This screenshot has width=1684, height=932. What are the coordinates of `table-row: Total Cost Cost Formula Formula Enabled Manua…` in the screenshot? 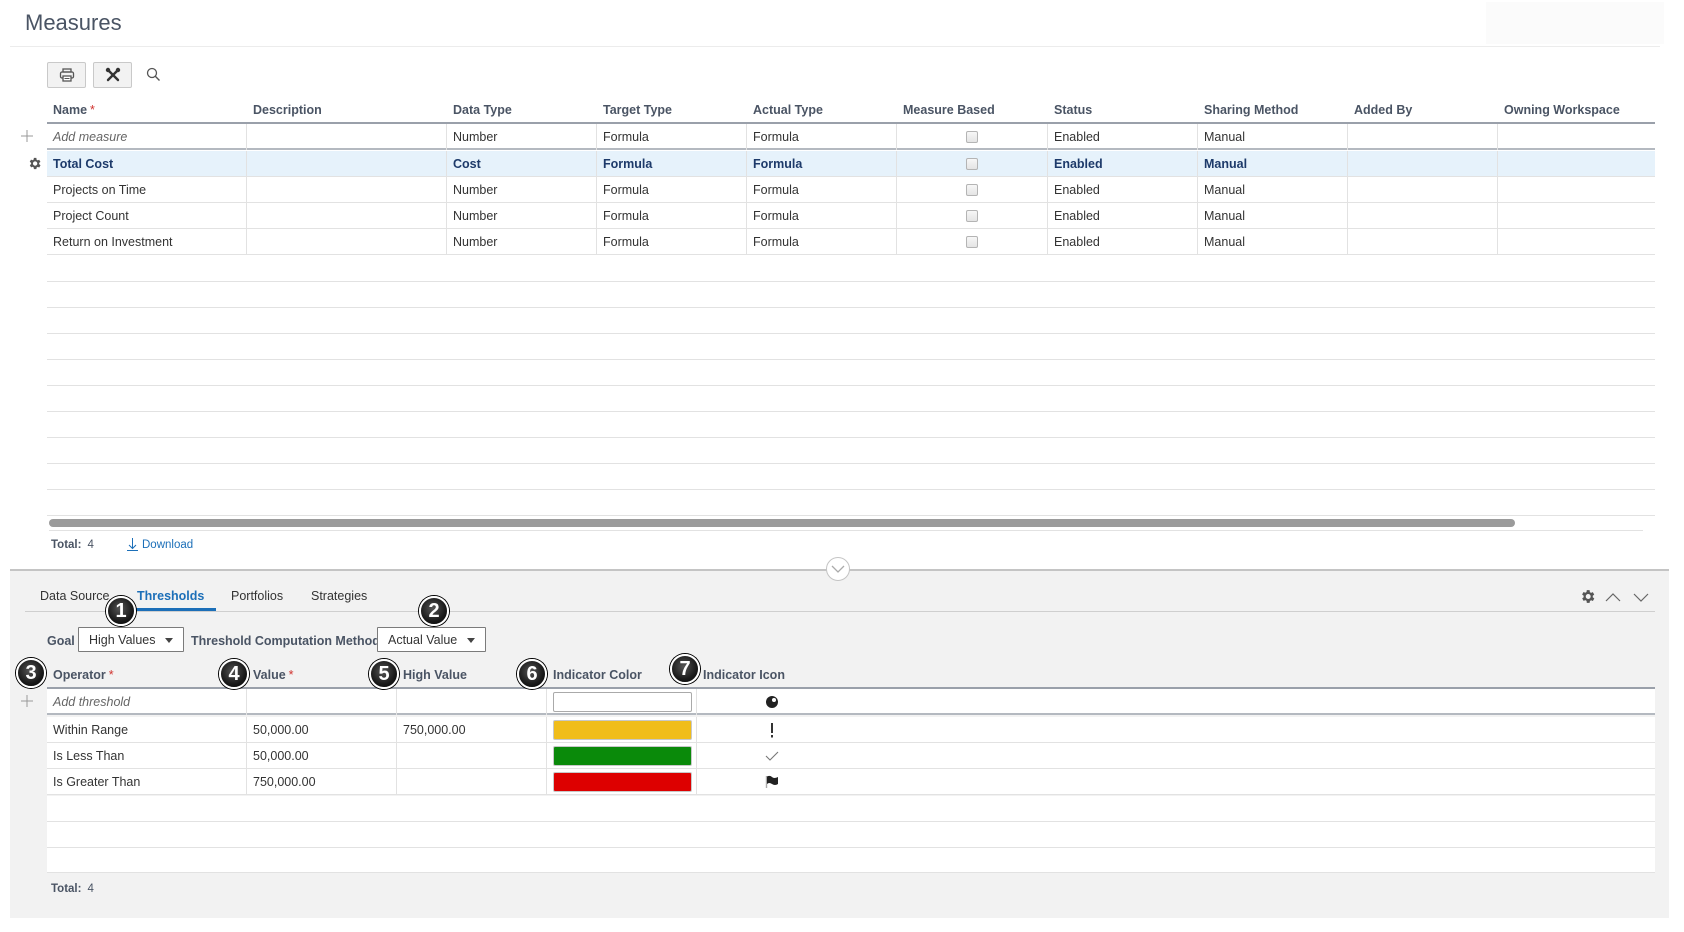 It's located at (851, 164).